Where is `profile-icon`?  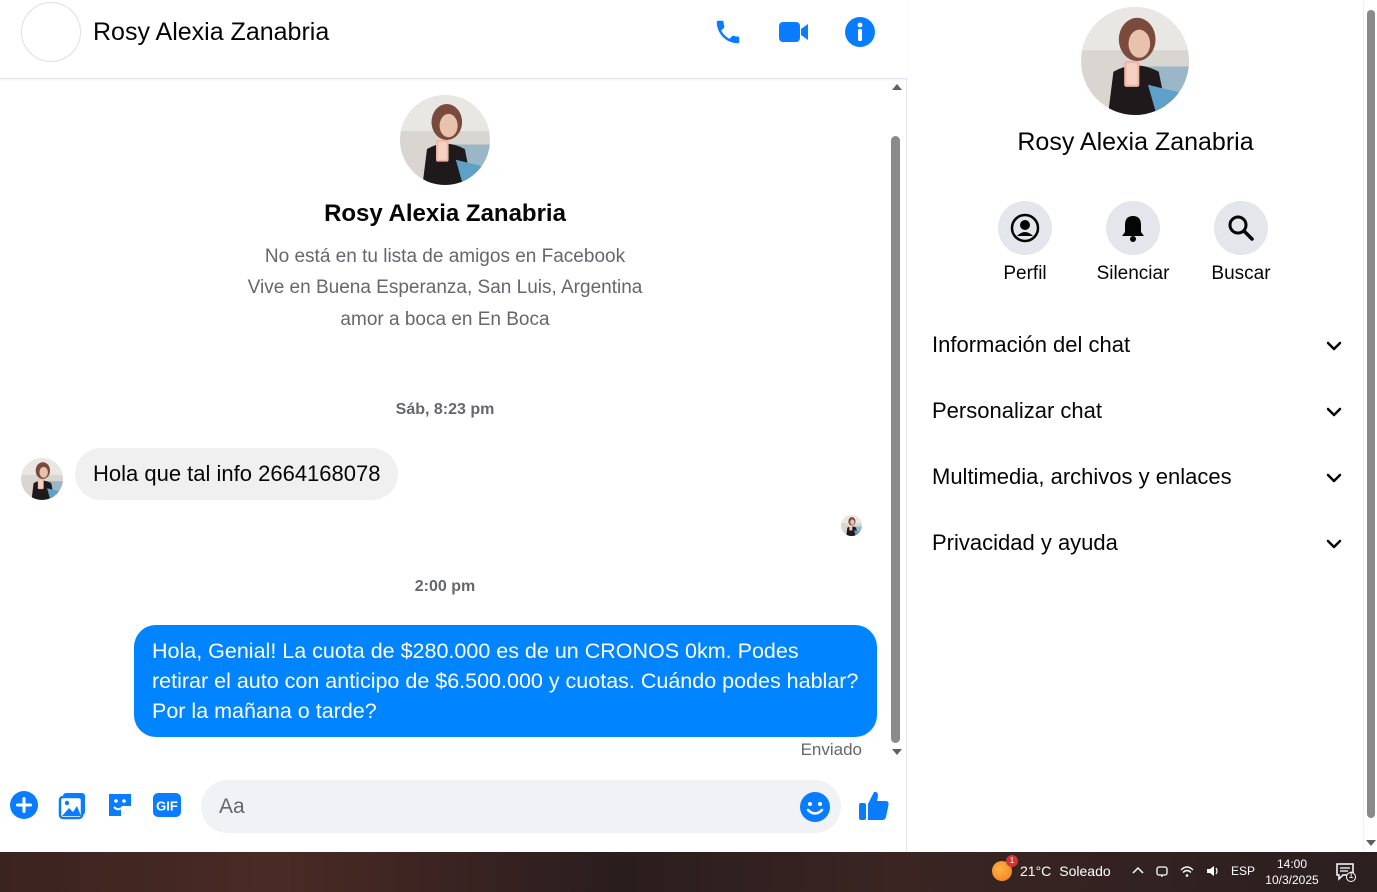
profile-icon is located at coordinates (1025, 228).